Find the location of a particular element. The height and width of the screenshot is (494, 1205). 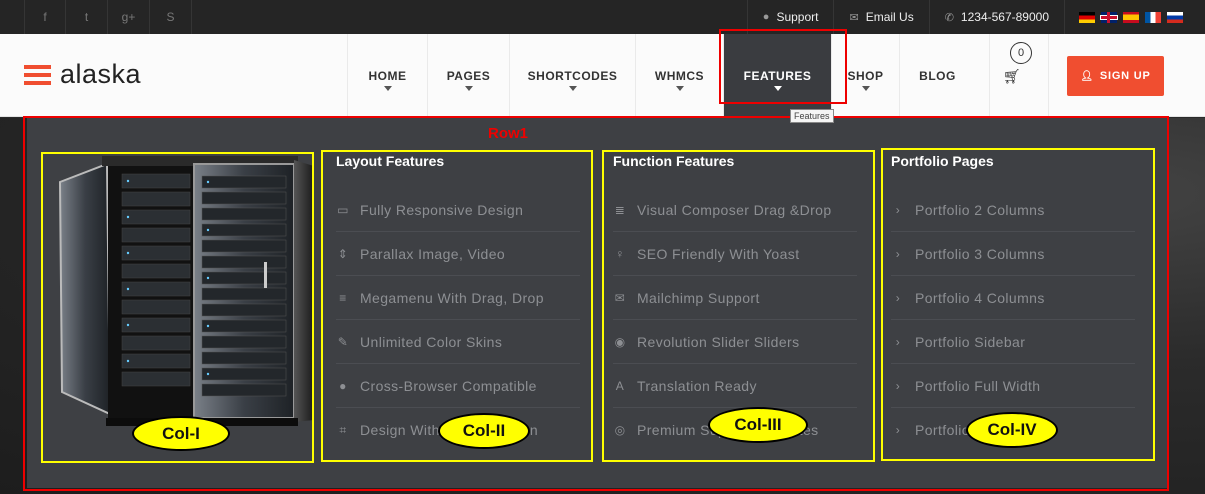

flag-ru-icon is located at coordinates (1175, 17).